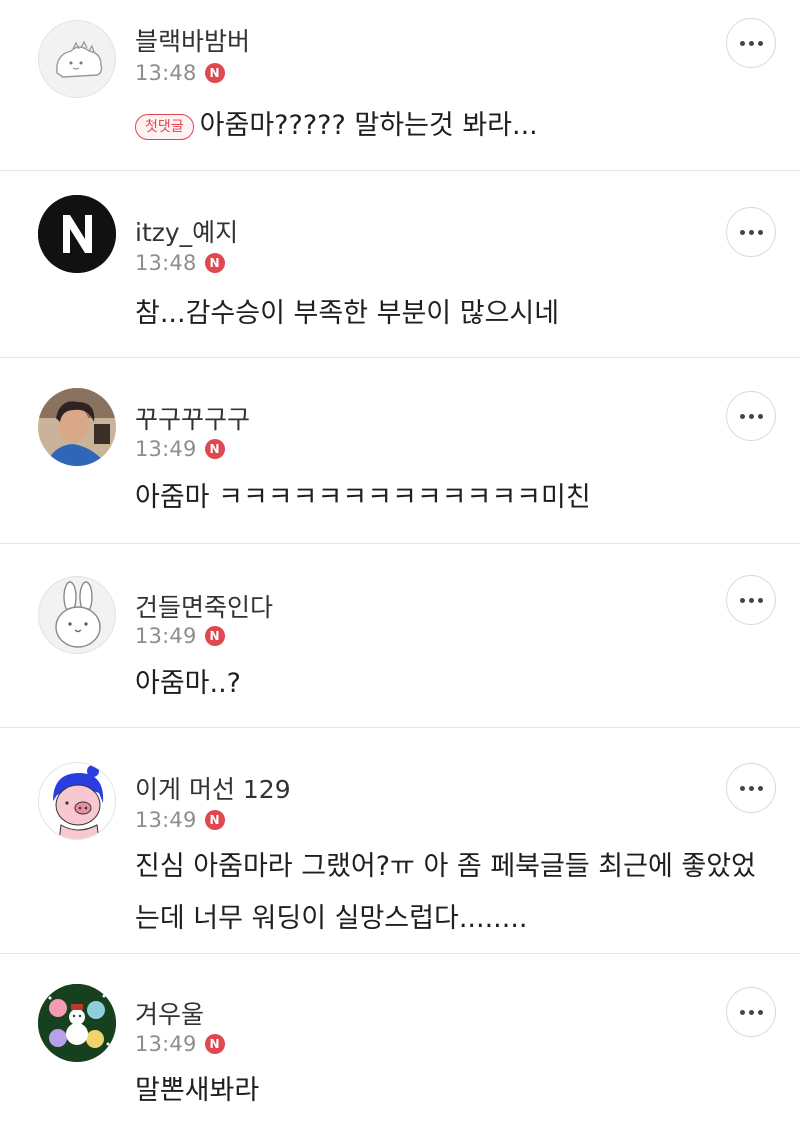 Image resolution: width=800 pixels, height=1140 pixels. I want to click on comment-author: 이게 머선 129, so click(213, 788).